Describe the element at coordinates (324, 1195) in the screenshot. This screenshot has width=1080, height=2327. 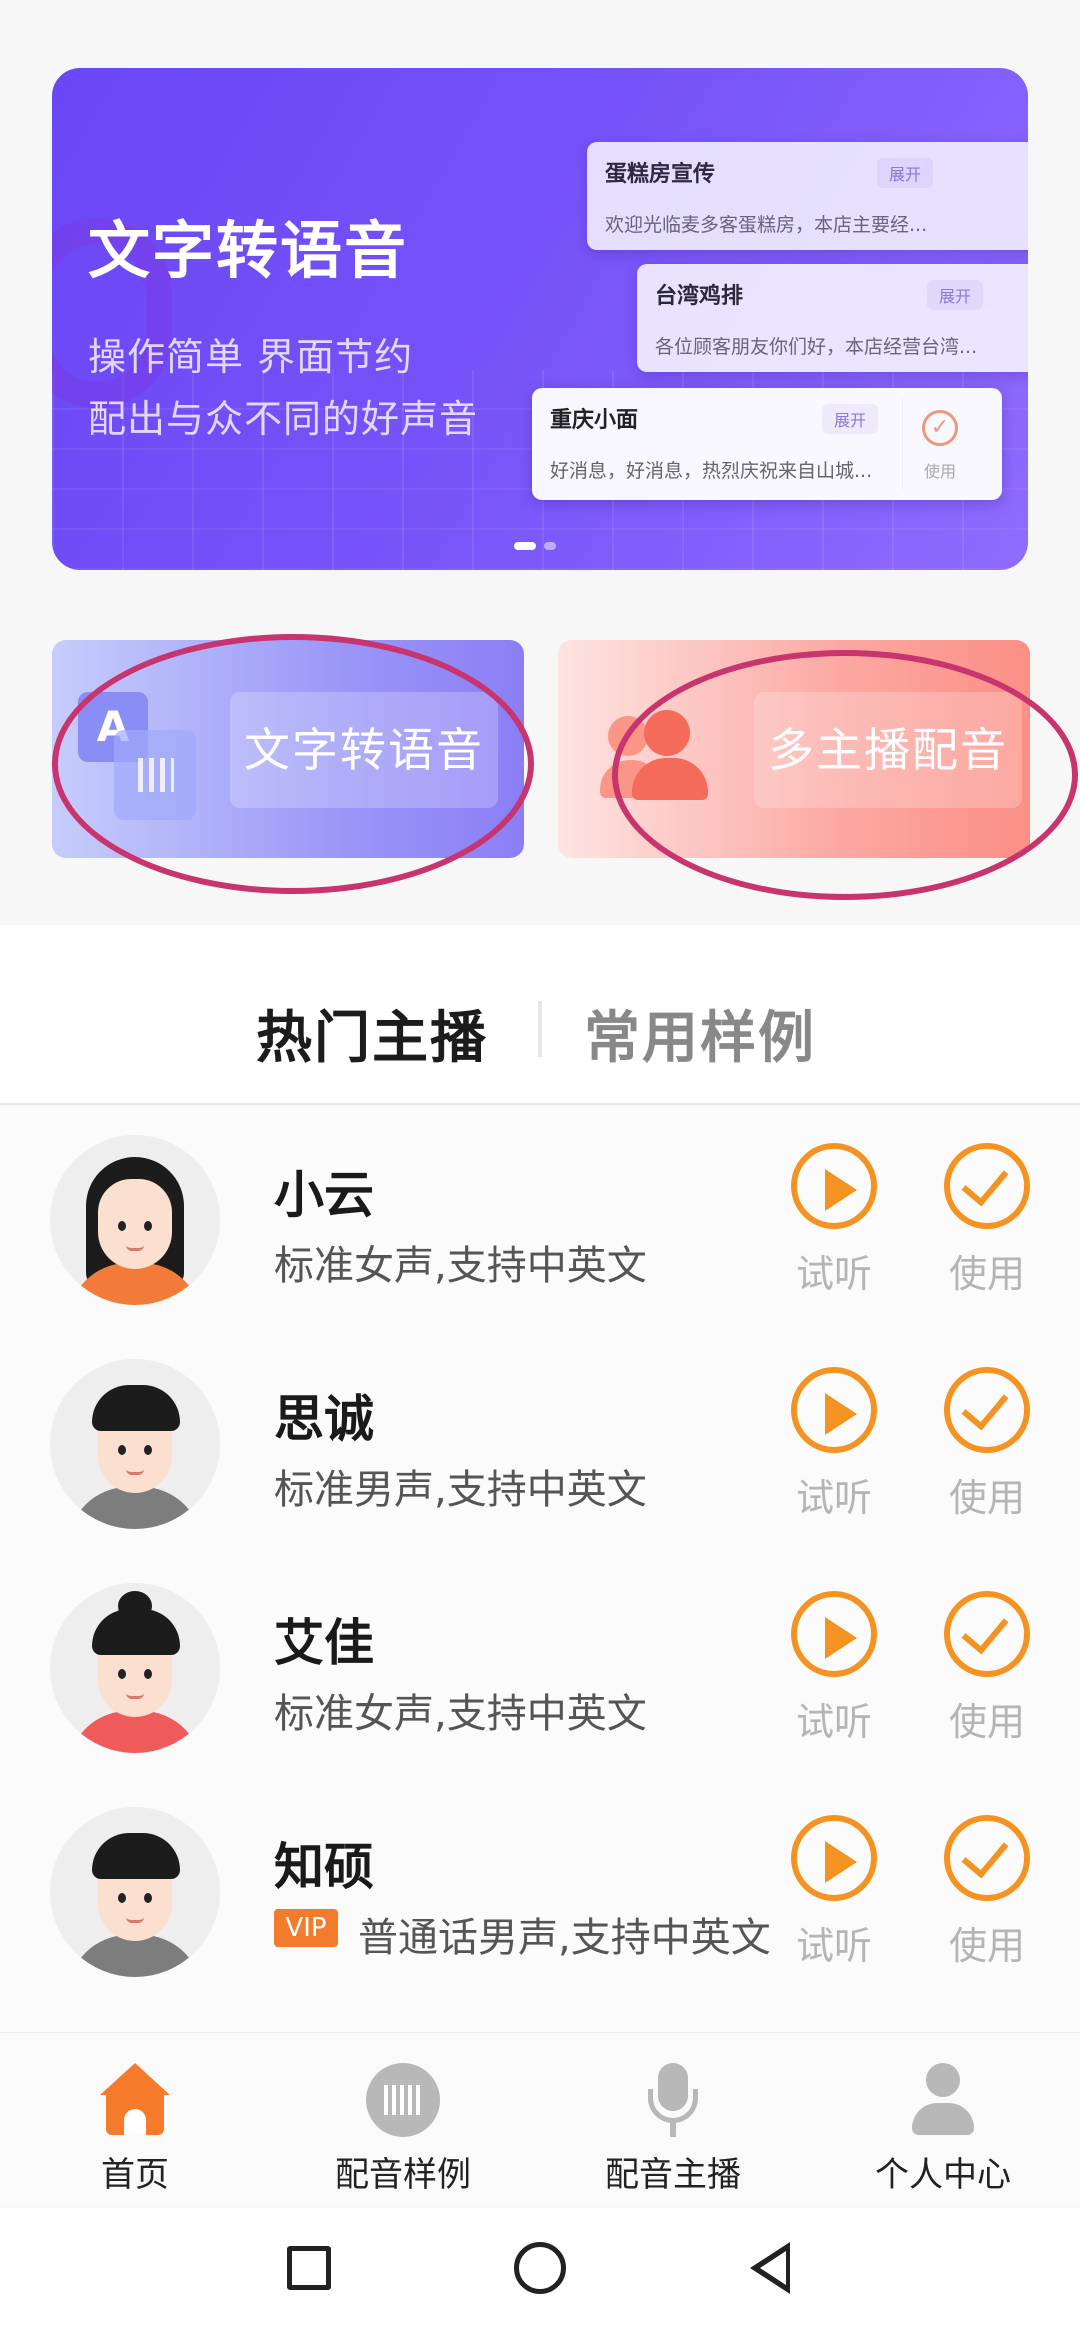
I see `anchor-name: 小云` at that location.